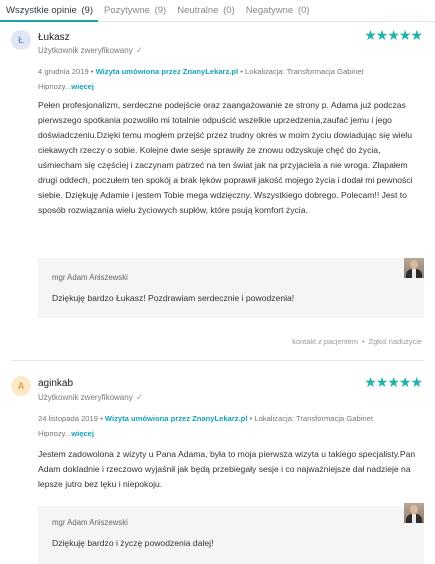  Describe the element at coordinates (56, 383) in the screenshot. I see `review-author: aginkab` at that location.